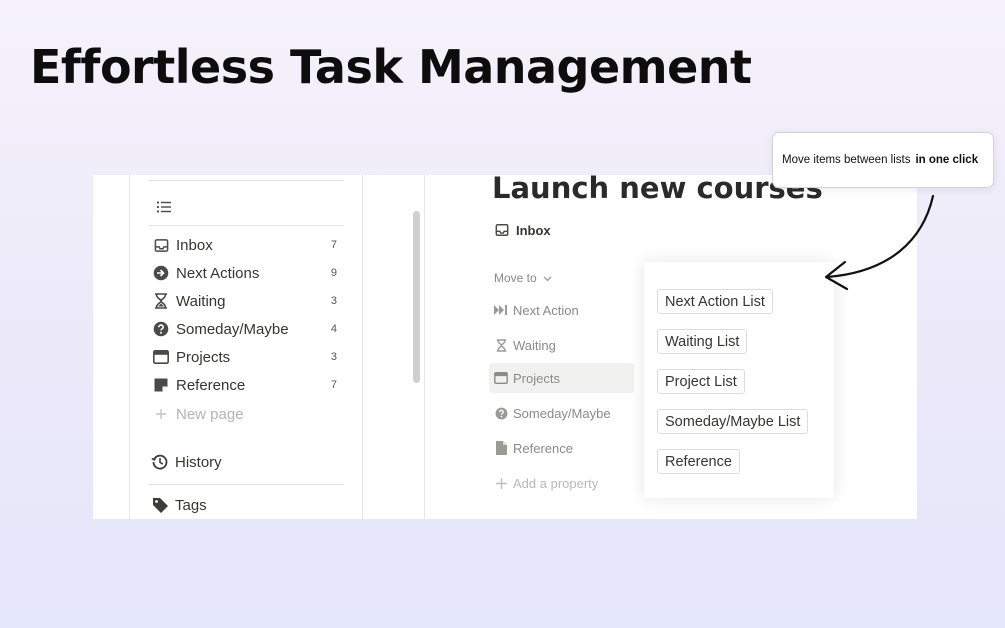  I want to click on property-waiting: Waiting, so click(561, 345).